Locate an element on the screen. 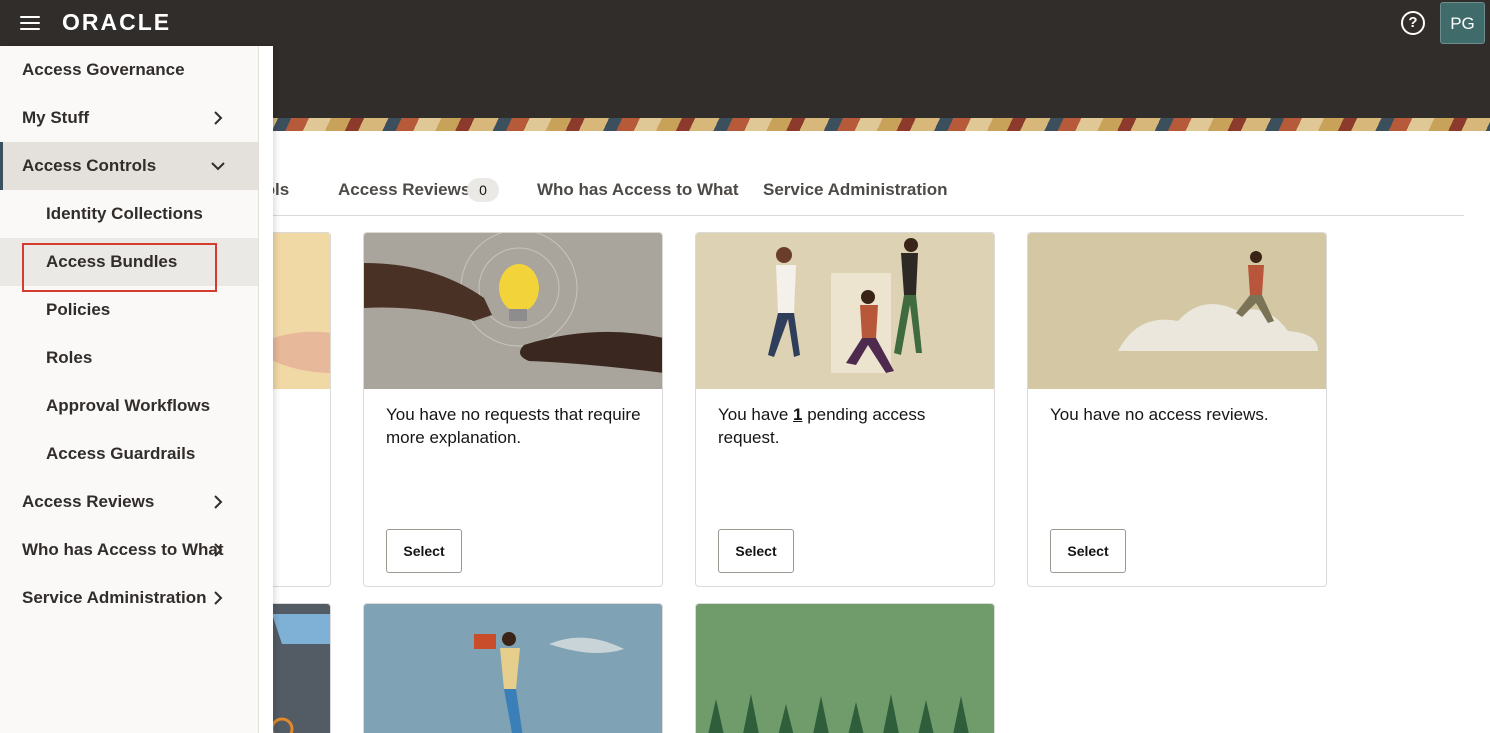  card-message: You have no access reviews. is located at coordinates (1159, 414).